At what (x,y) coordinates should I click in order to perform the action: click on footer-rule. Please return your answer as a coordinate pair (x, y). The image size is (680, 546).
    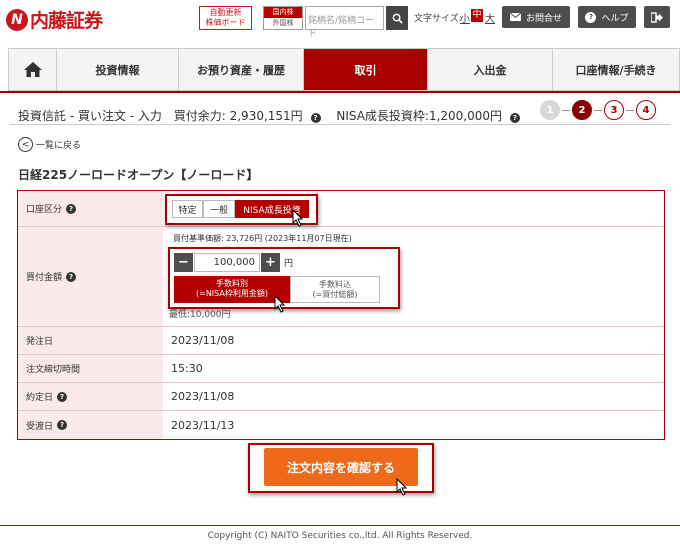
    Looking at the image, I should click on (340, 525).